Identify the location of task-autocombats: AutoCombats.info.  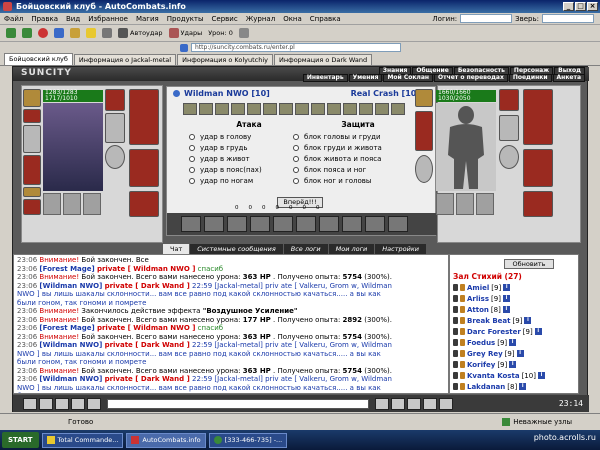
(166, 440).